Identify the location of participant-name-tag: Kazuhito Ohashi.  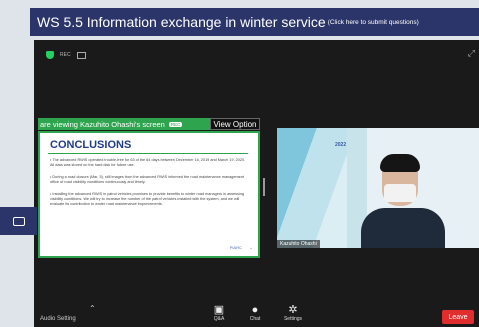
(298, 244).